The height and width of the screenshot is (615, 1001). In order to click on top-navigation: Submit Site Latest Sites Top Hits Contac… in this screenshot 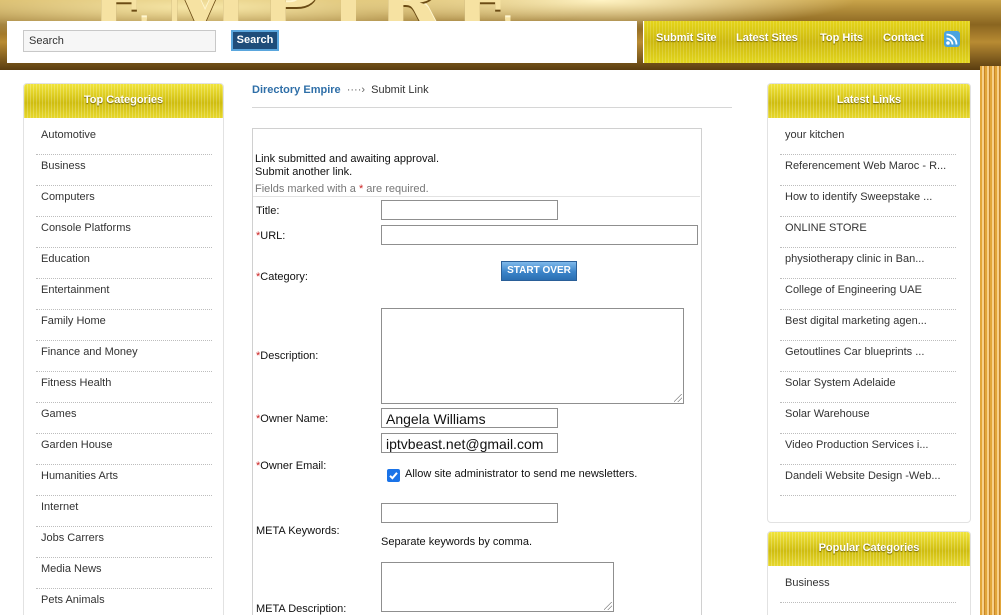, I will do `click(806, 42)`.